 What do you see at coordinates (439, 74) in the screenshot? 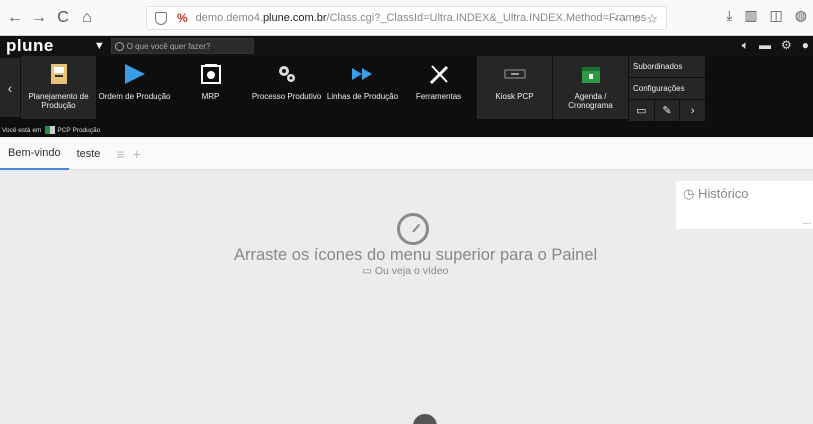
I see `tools-icon` at bounding box center [439, 74].